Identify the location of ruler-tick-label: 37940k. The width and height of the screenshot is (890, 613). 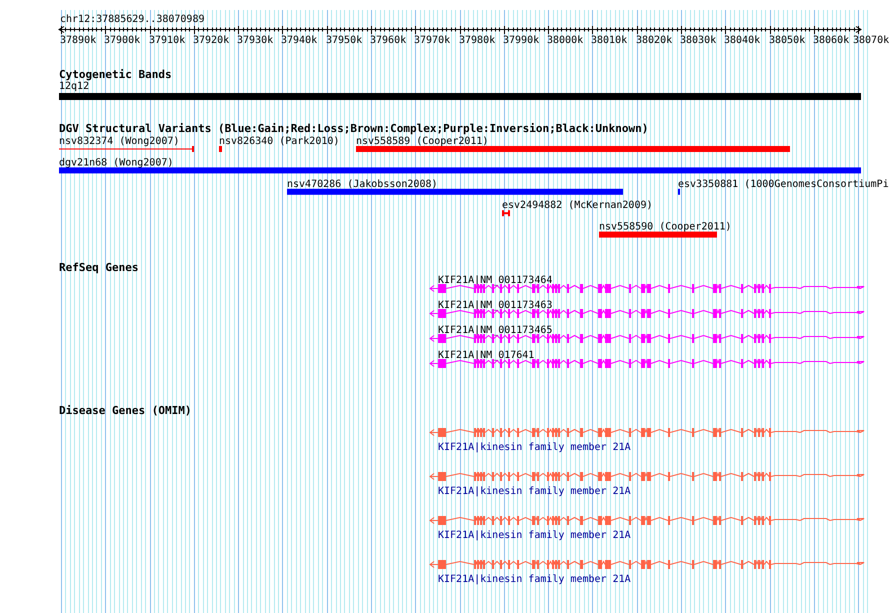
(299, 40).